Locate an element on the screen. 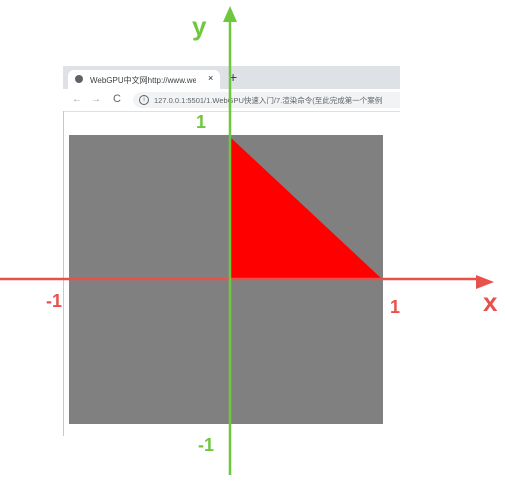 The image size is (505, 486). y-axis-label: y is located at coordinates (199, 26).